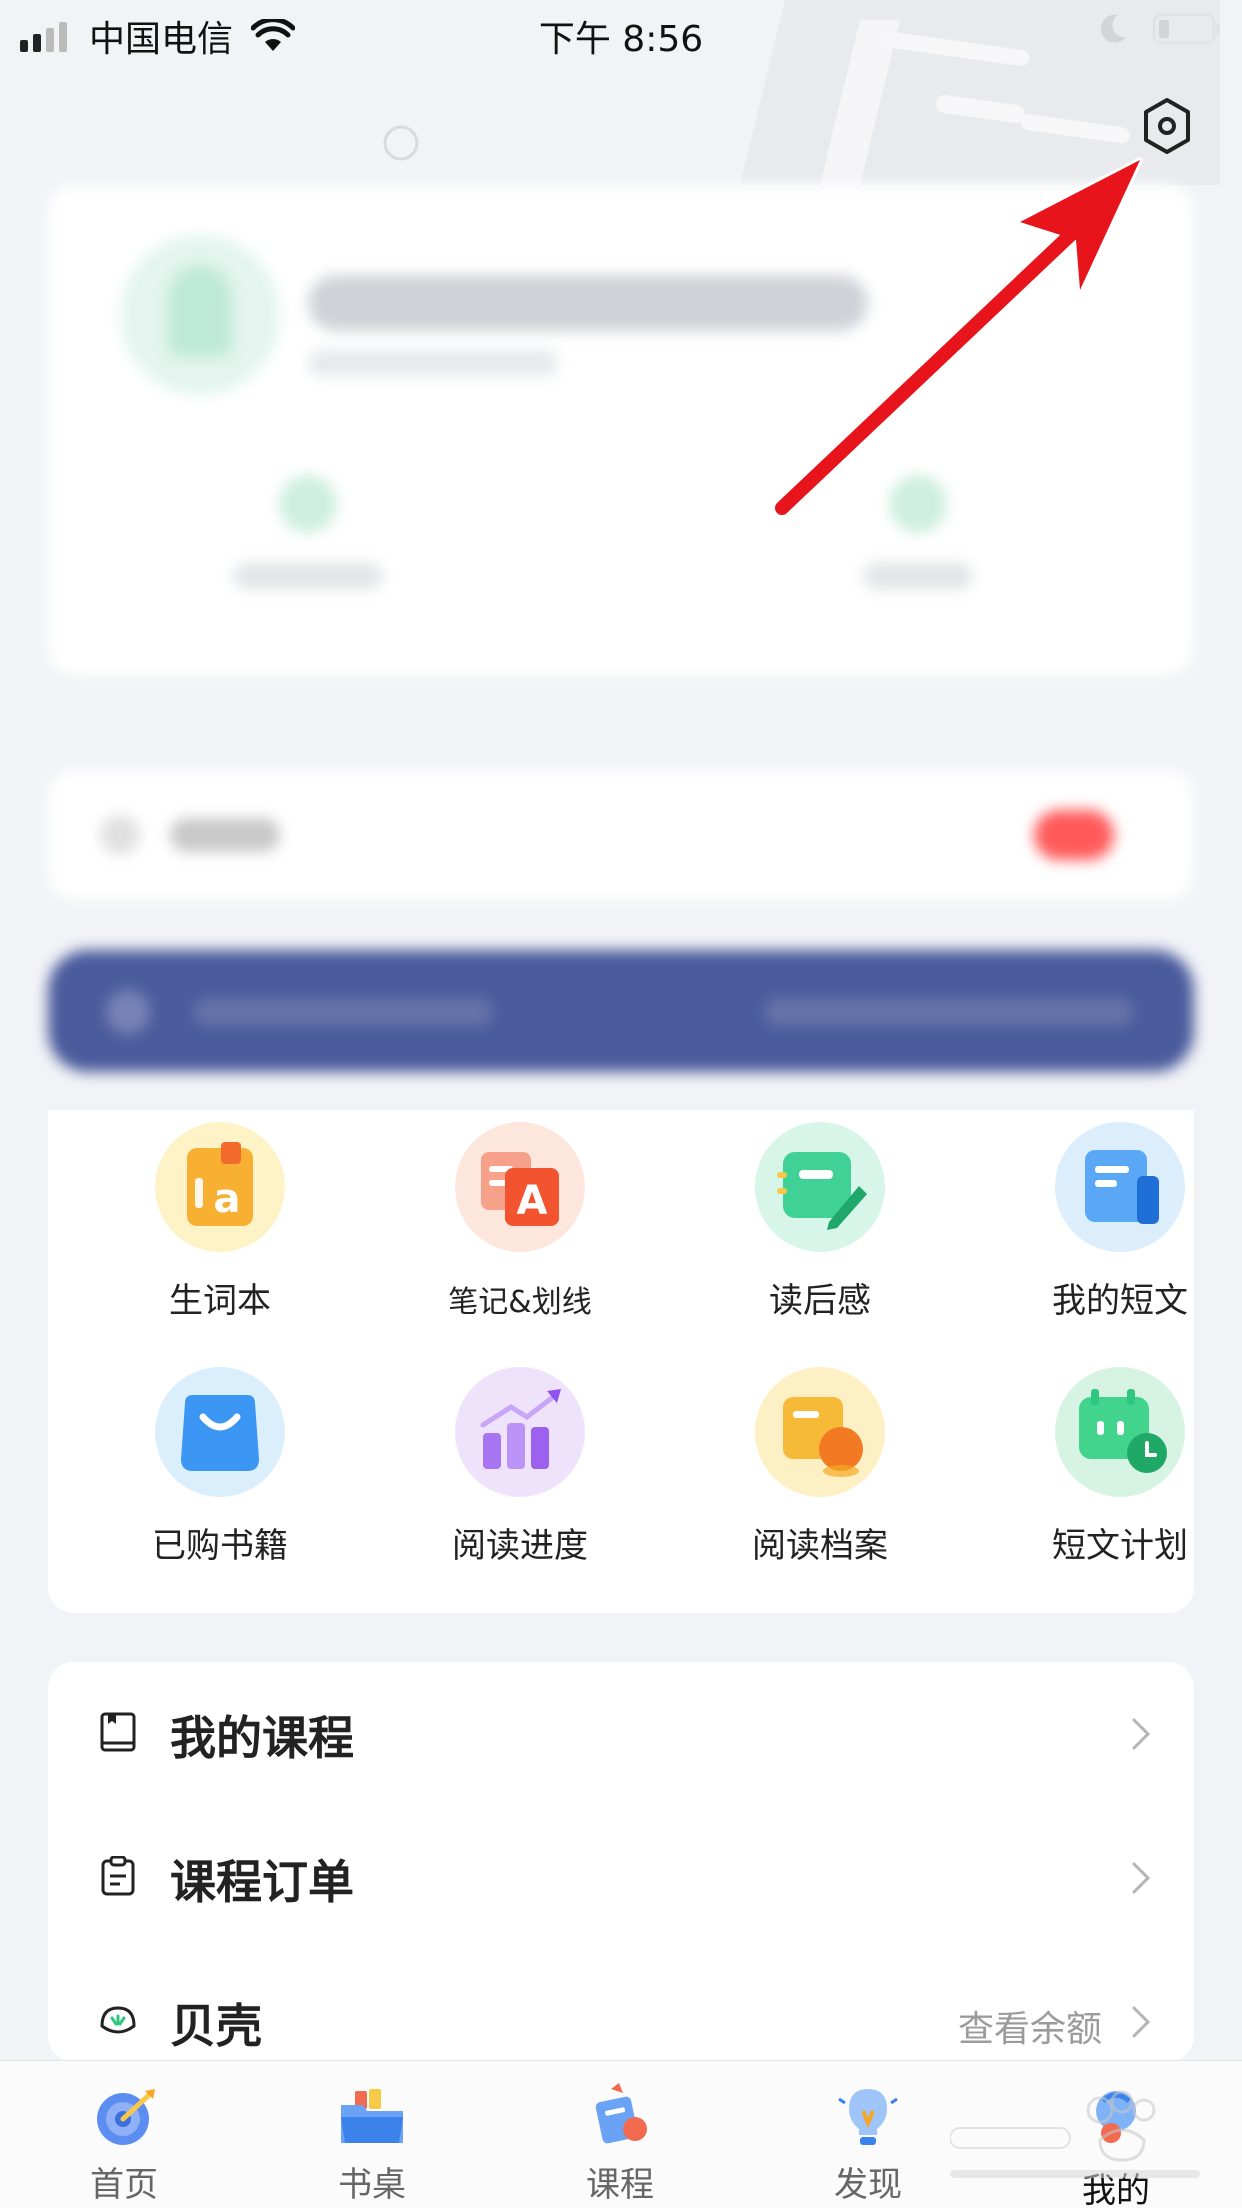 This screenshot has width=1242, height=2208. I want to click on clipboard-icon, so click(118, 1876).